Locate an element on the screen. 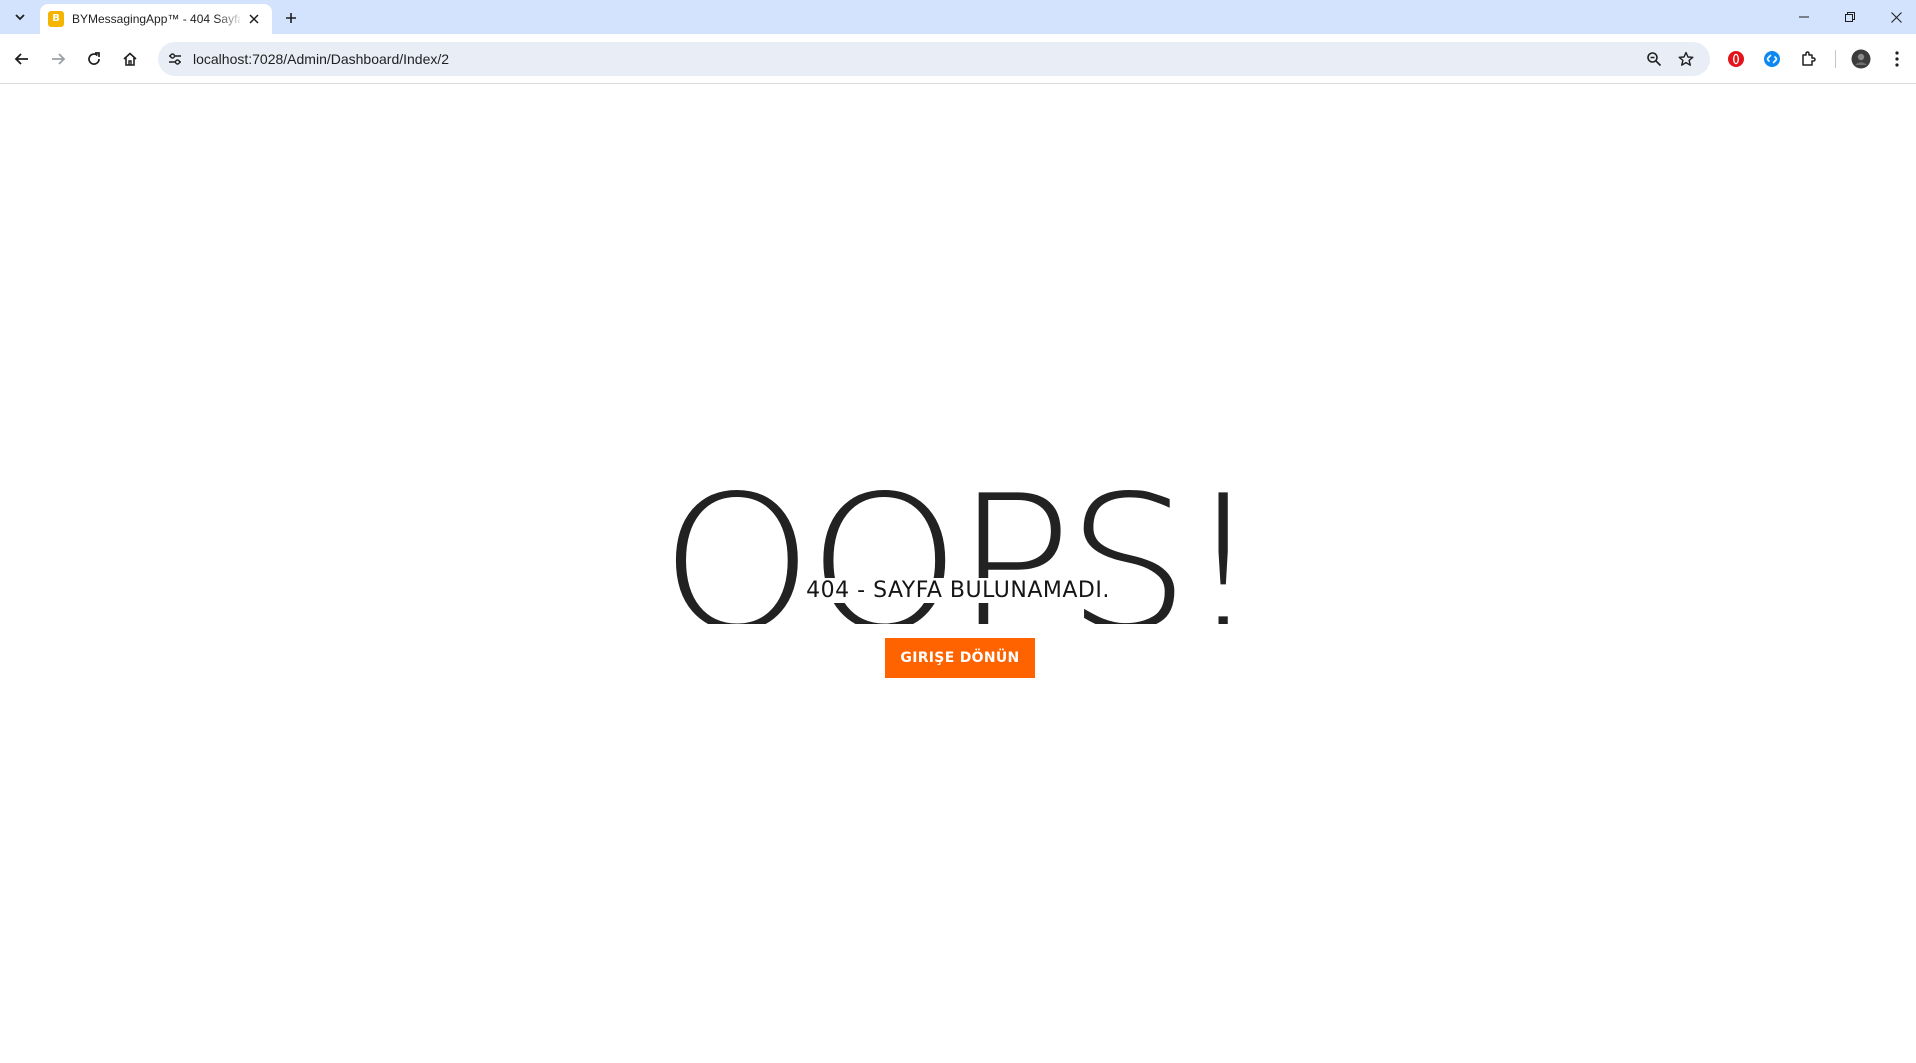  star-icon is located at coordinates (1686, 58).